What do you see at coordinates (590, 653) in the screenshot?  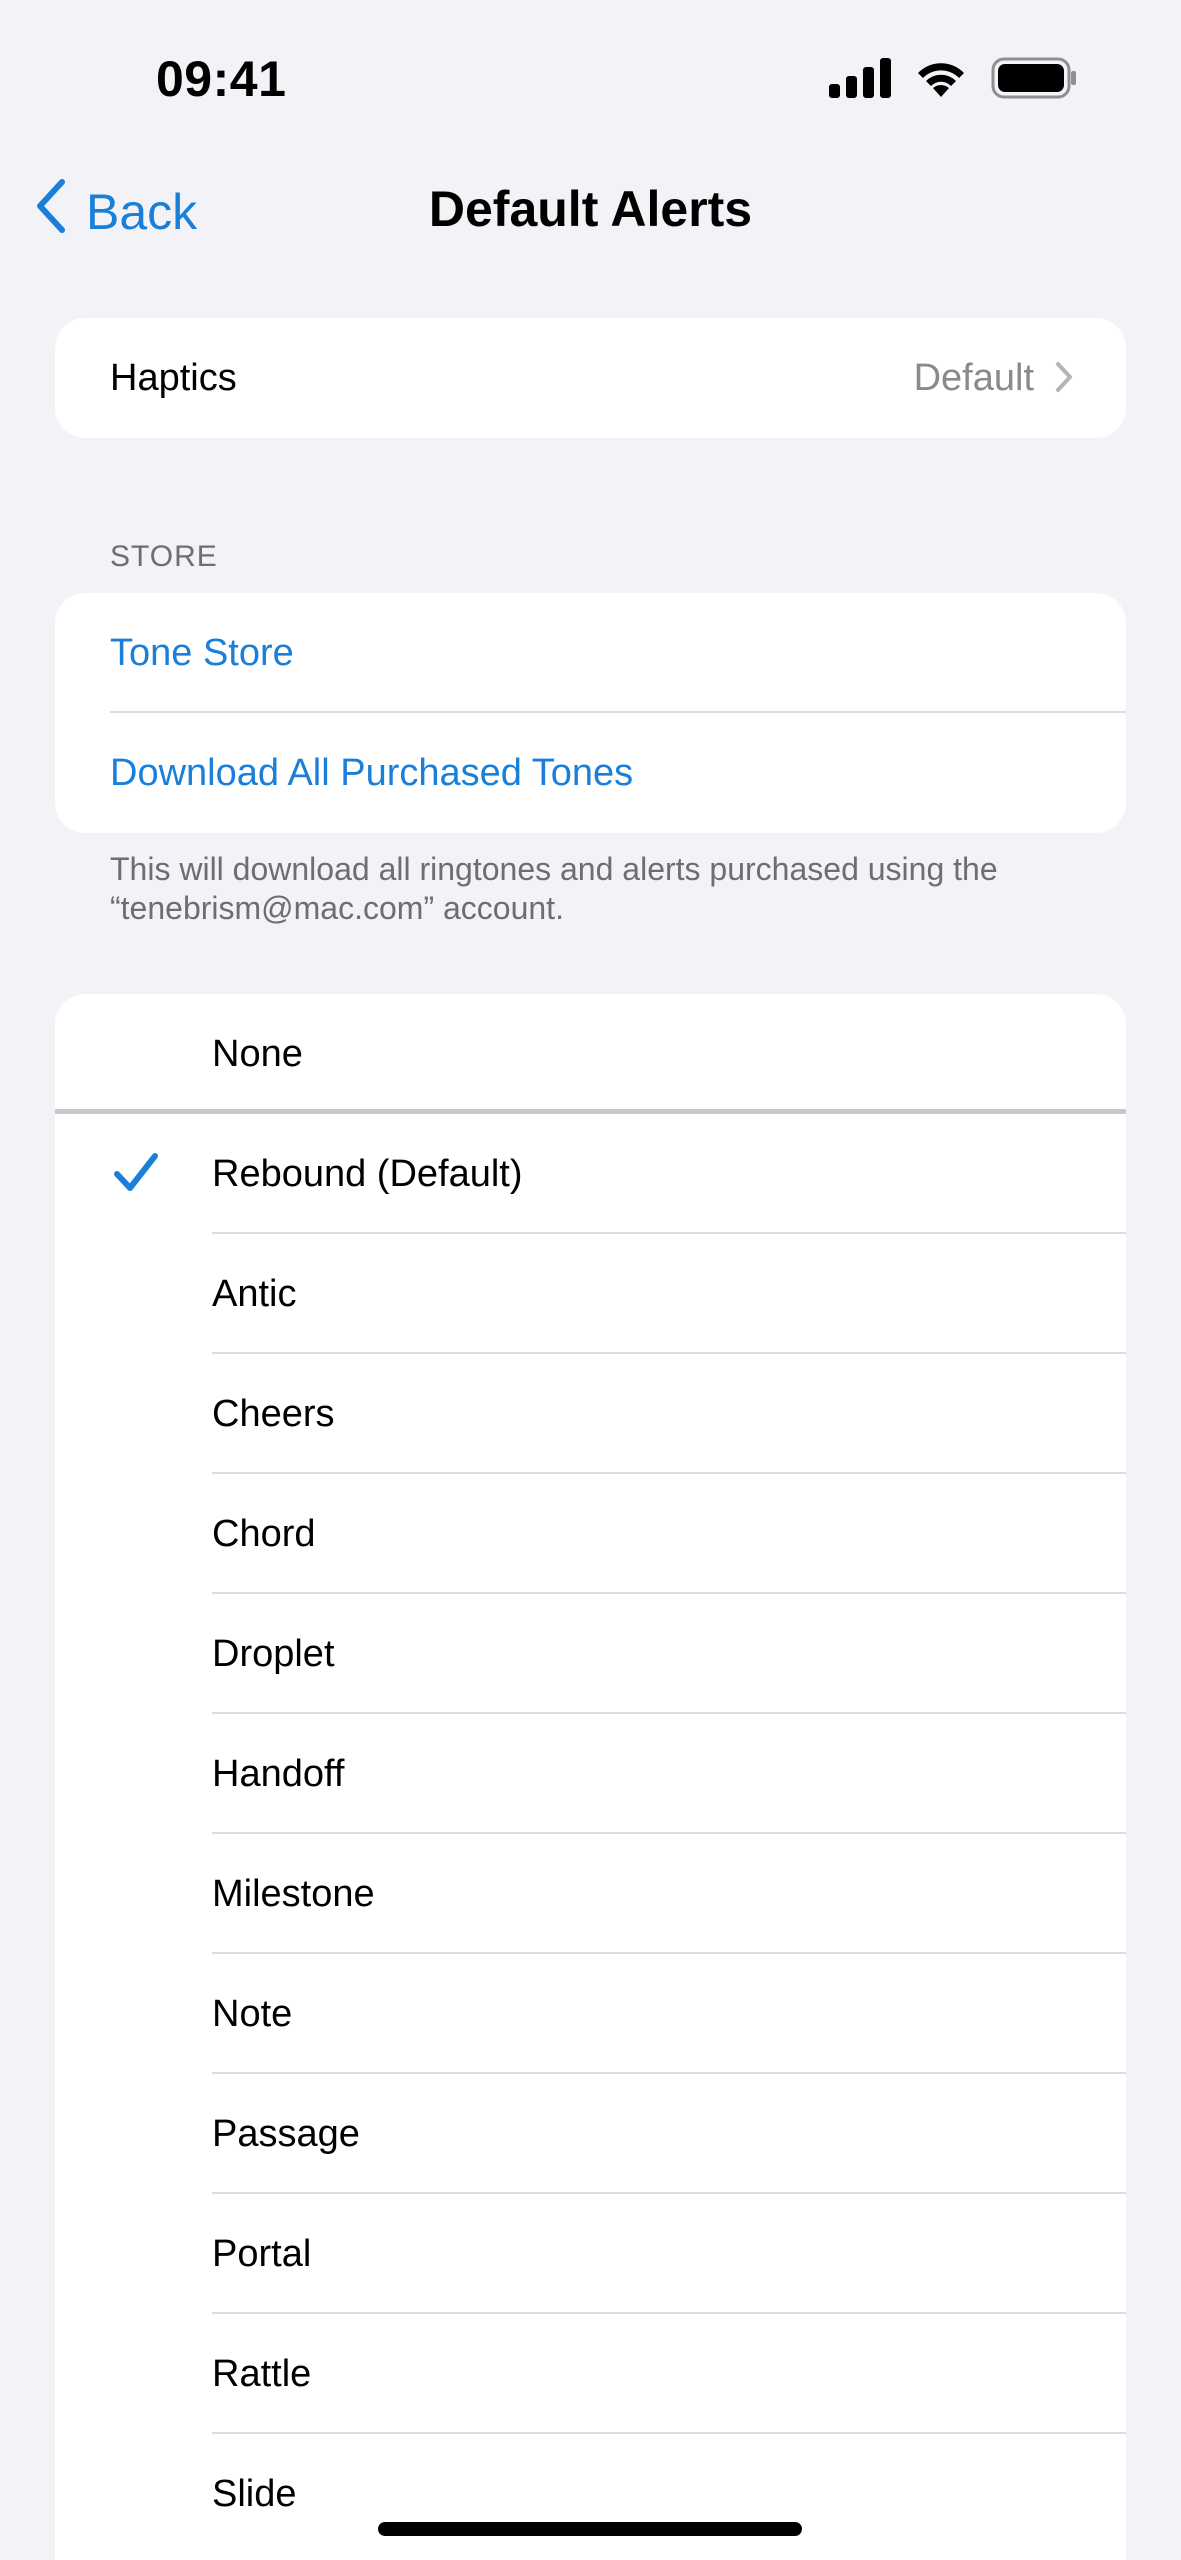 I see `tone-store-row: Tone Store` at bounding box center [590, 653].